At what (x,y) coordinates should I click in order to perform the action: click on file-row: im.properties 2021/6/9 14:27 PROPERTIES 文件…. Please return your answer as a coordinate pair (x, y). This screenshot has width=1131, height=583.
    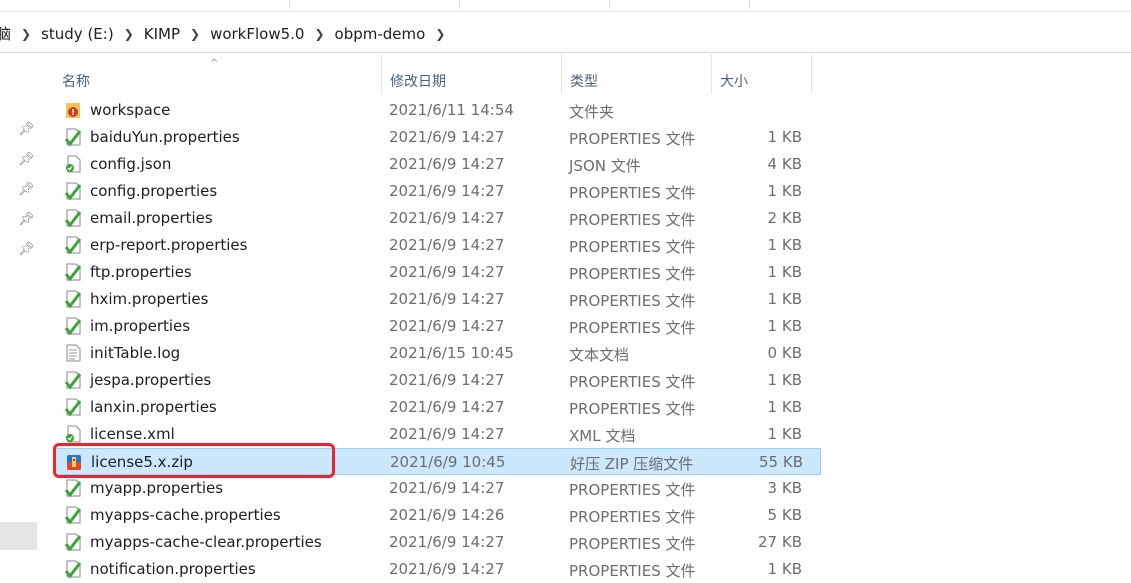
    Looking at the image, I should click on (585, 326).